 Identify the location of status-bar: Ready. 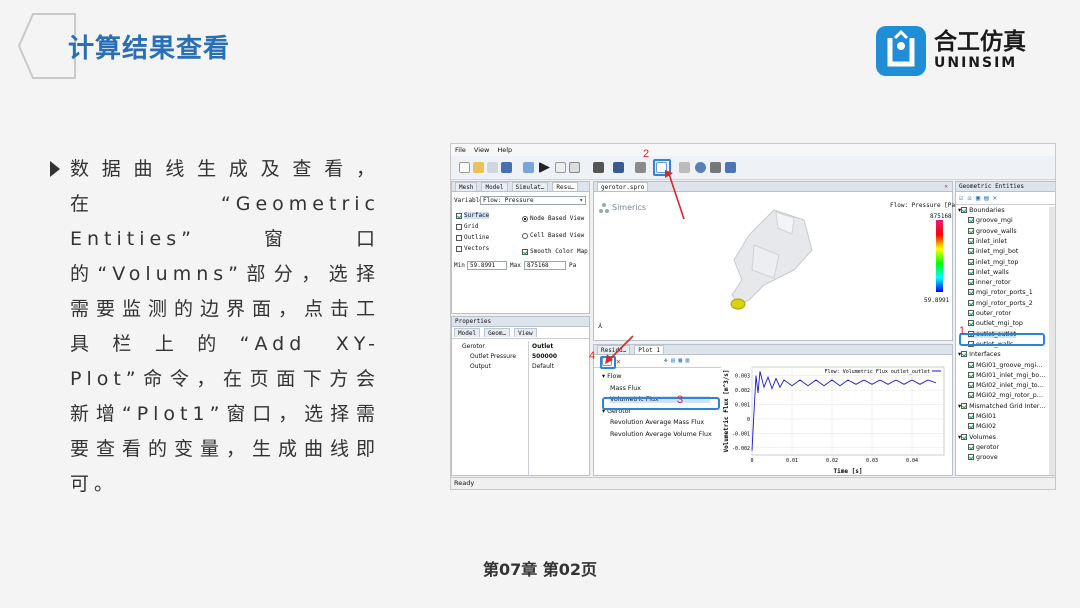
(753, 483).